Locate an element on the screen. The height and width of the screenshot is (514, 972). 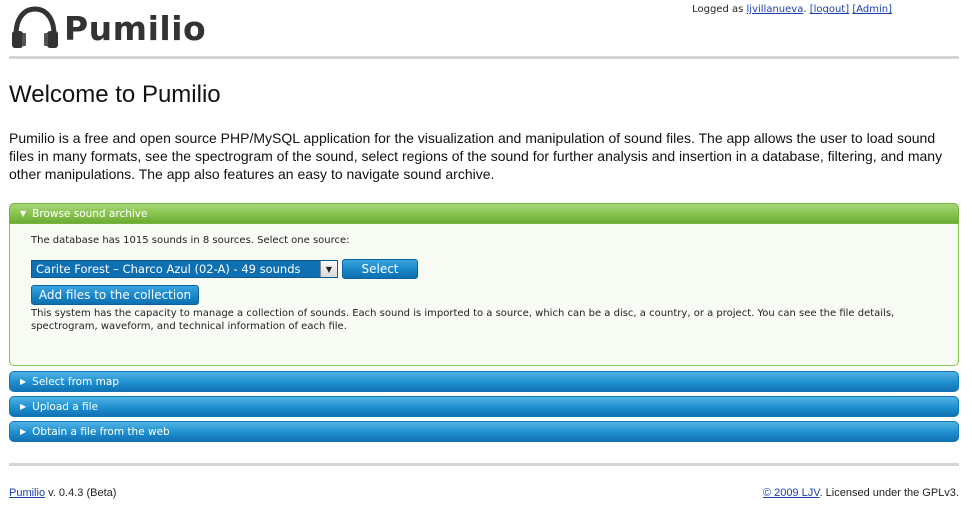
admin-link: [Admin] is located at coordinates (872, 9).